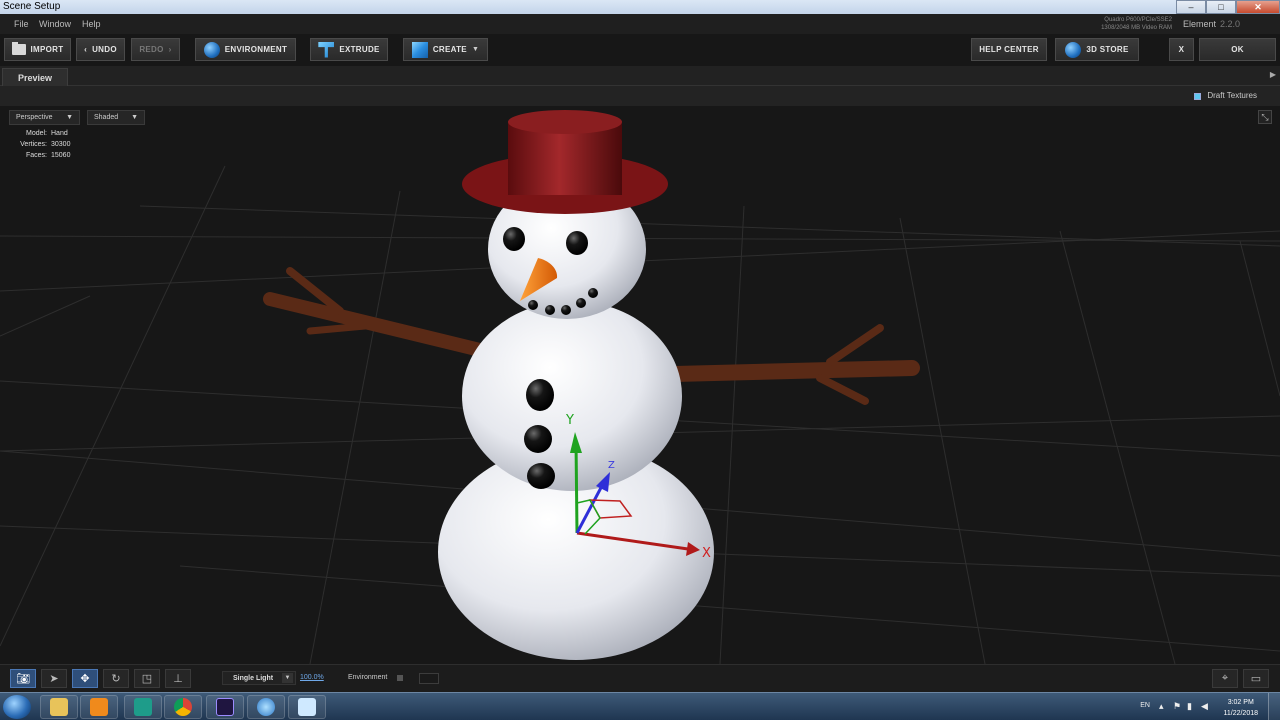 Image resolution: width=1280 pixels, height=720 pixels. I want to click on gizmo-y-label: Y, so click(569, 420).